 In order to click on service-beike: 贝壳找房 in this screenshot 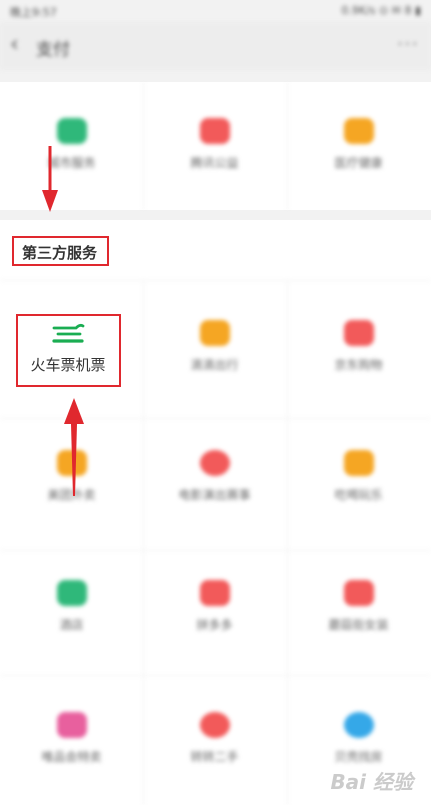, I will do `click(358, 738)`.